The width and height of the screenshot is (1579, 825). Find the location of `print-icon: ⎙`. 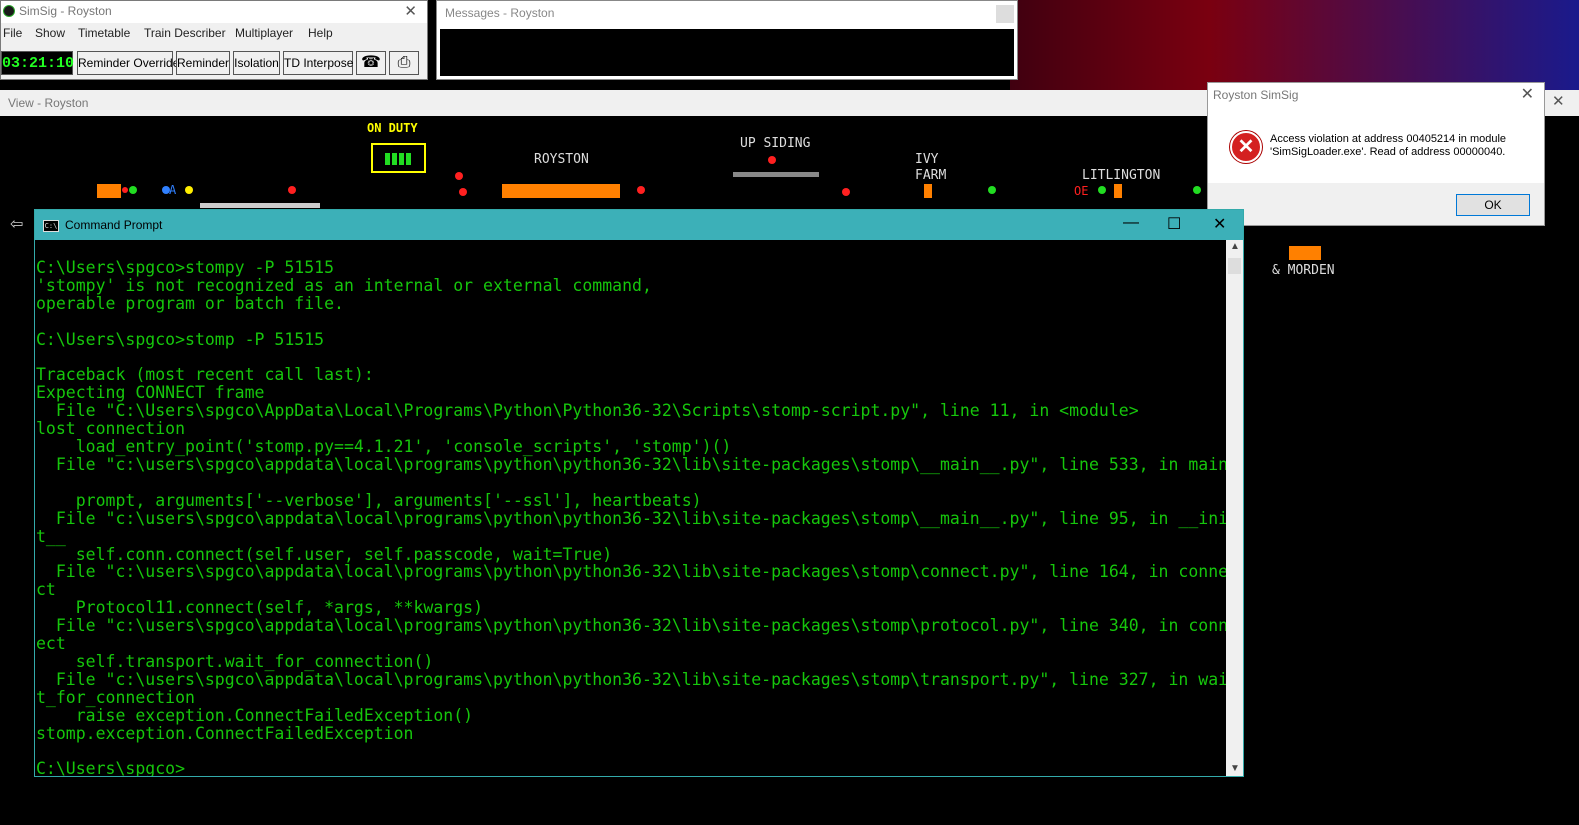

print-icon: ⎙ is located at coordinates (404, 63).